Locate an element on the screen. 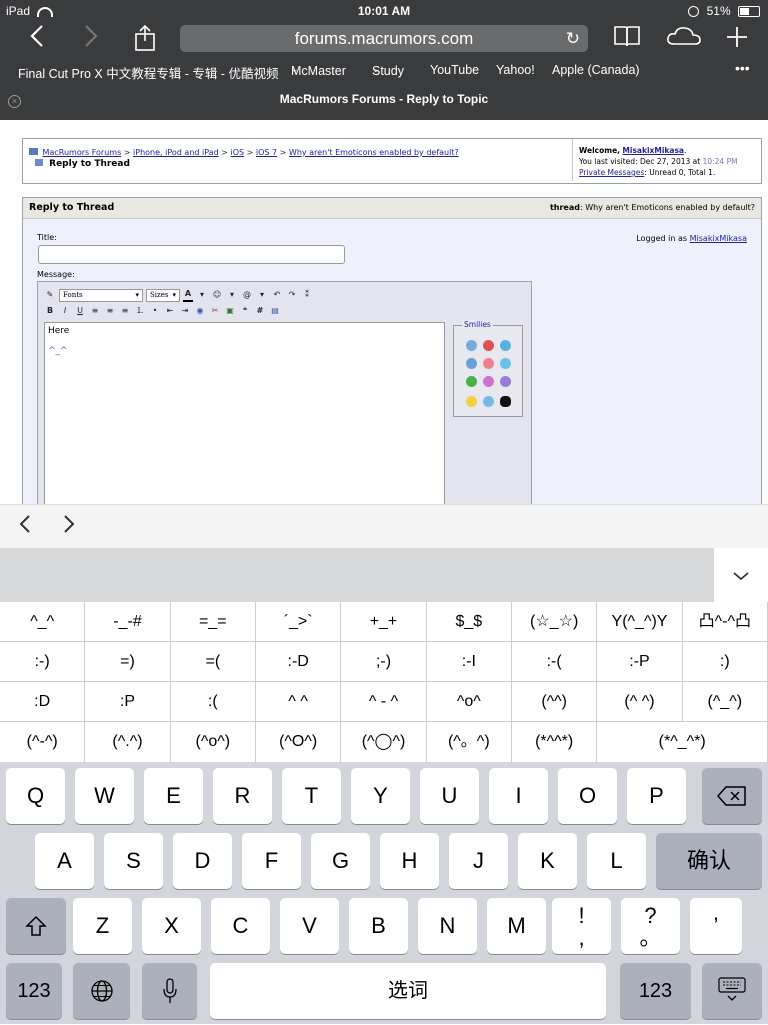  key-m: M is located at coordinates (516, 926).